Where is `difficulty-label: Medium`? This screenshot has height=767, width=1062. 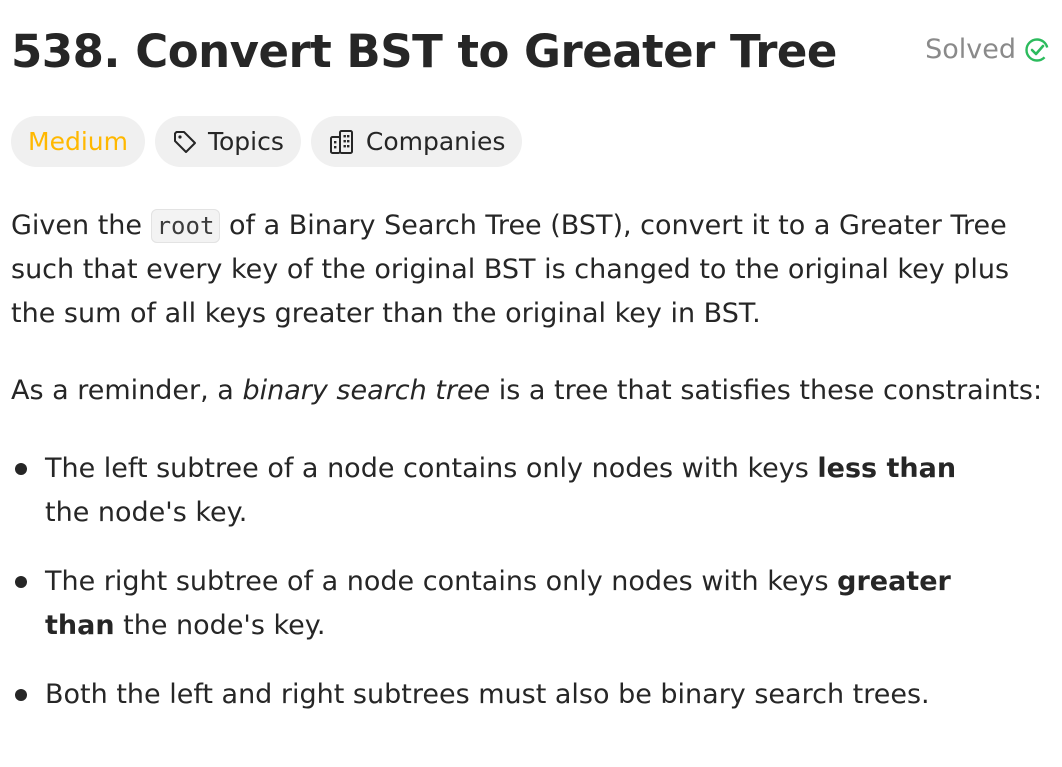
difficulty-label: Medium is located at coordinates (78, 141).